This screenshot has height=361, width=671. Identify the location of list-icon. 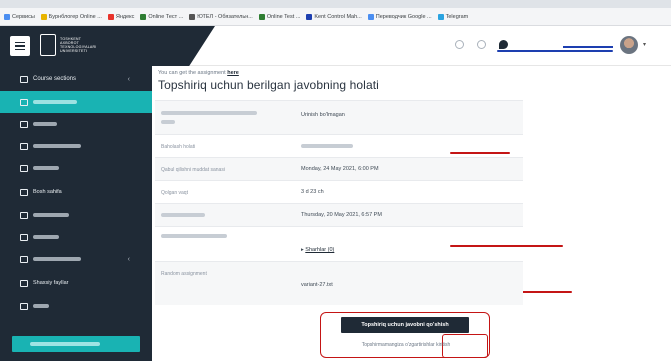
(24, 306).